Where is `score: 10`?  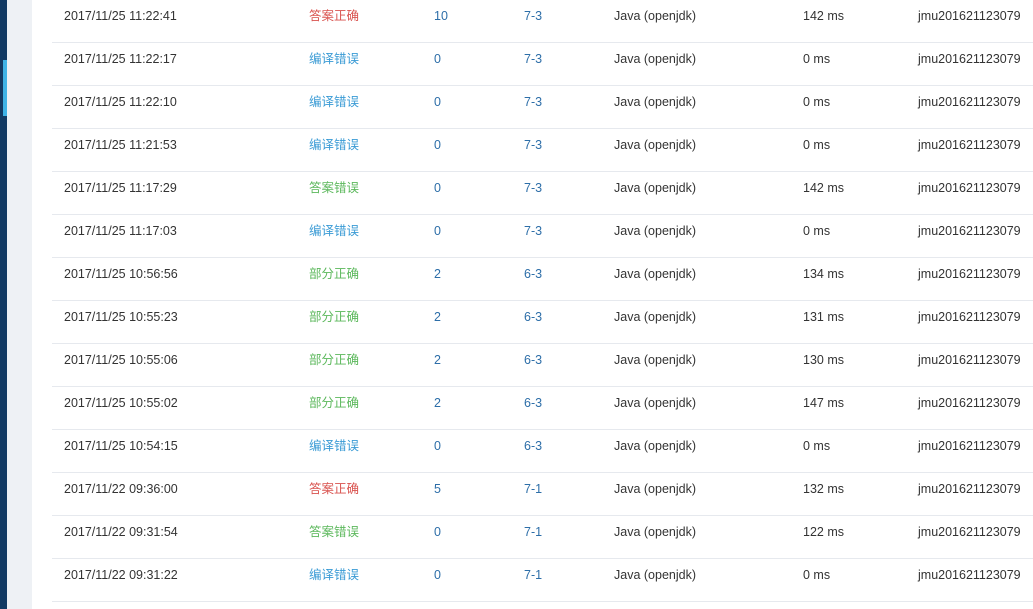
score: 10 is located at coordinates (441, 16).